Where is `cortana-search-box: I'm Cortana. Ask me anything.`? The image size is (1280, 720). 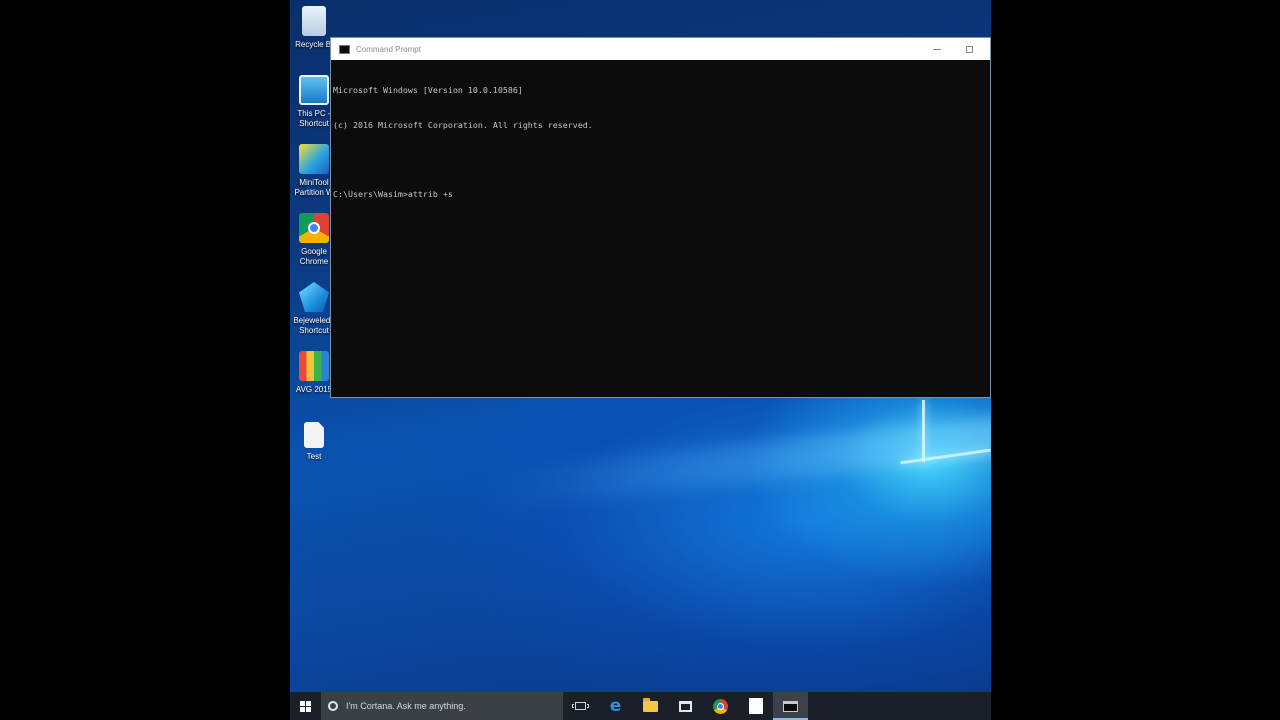
cortana-search-box: I'm Cortana. Ask me anything. is located at coordinates (442, 706).